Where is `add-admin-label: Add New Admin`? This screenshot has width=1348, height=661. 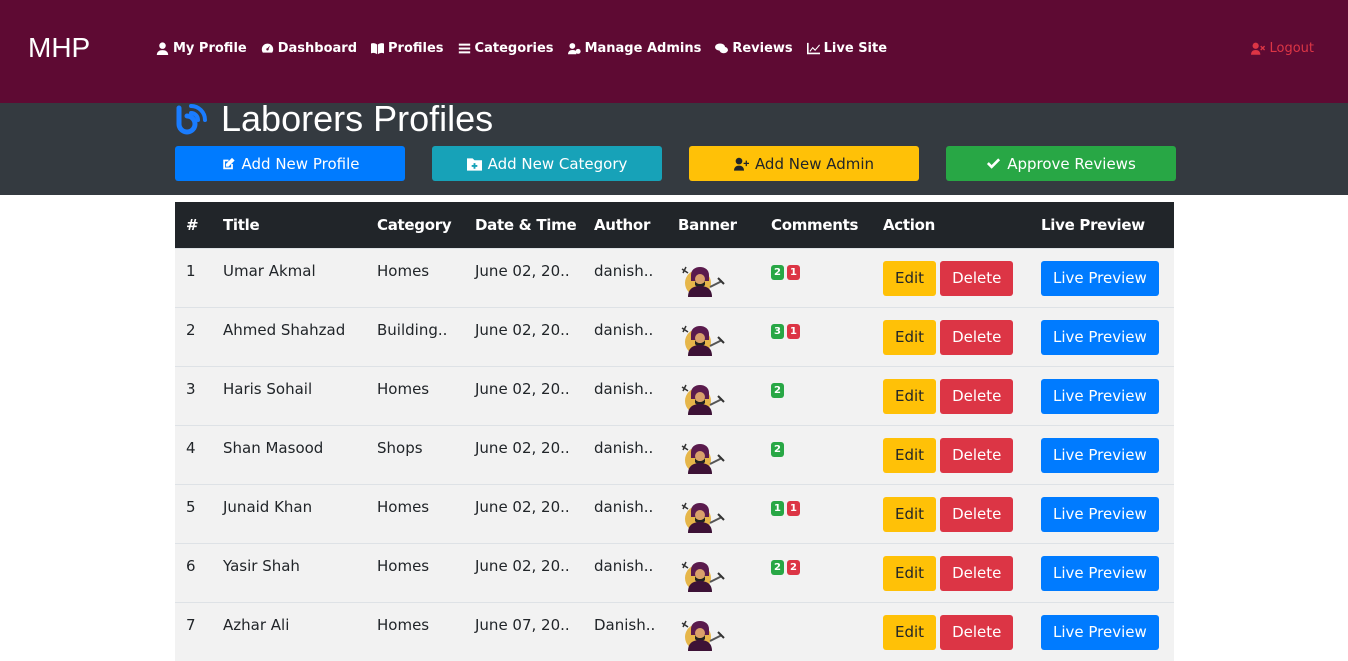
add-admin-label: Add New Admin is located at coordinates (814, 163).